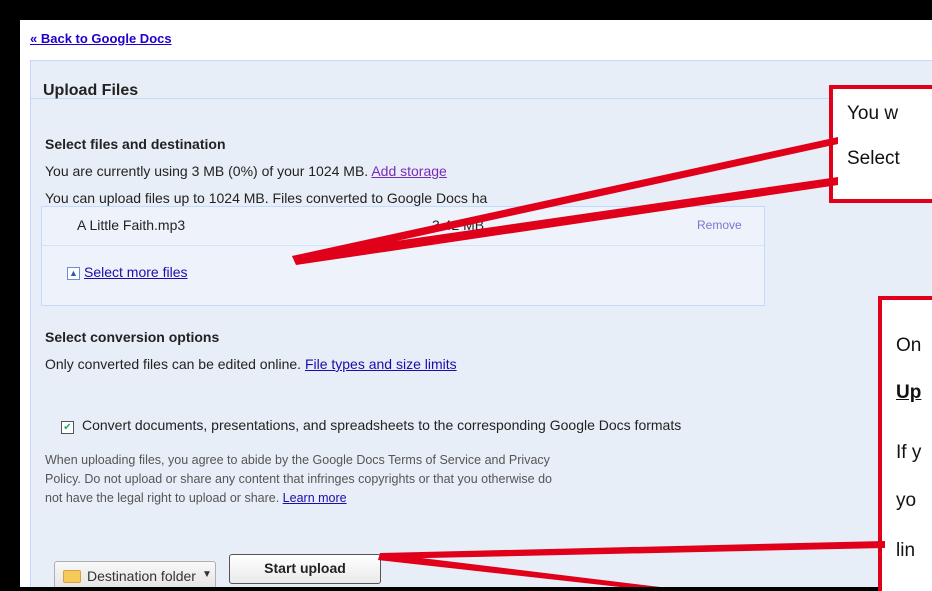 The width and height of the screenshot is (932, 591). Describe the element at coordinates (565, 221) in the screenshot. I see `arrow-to-file` at that location.